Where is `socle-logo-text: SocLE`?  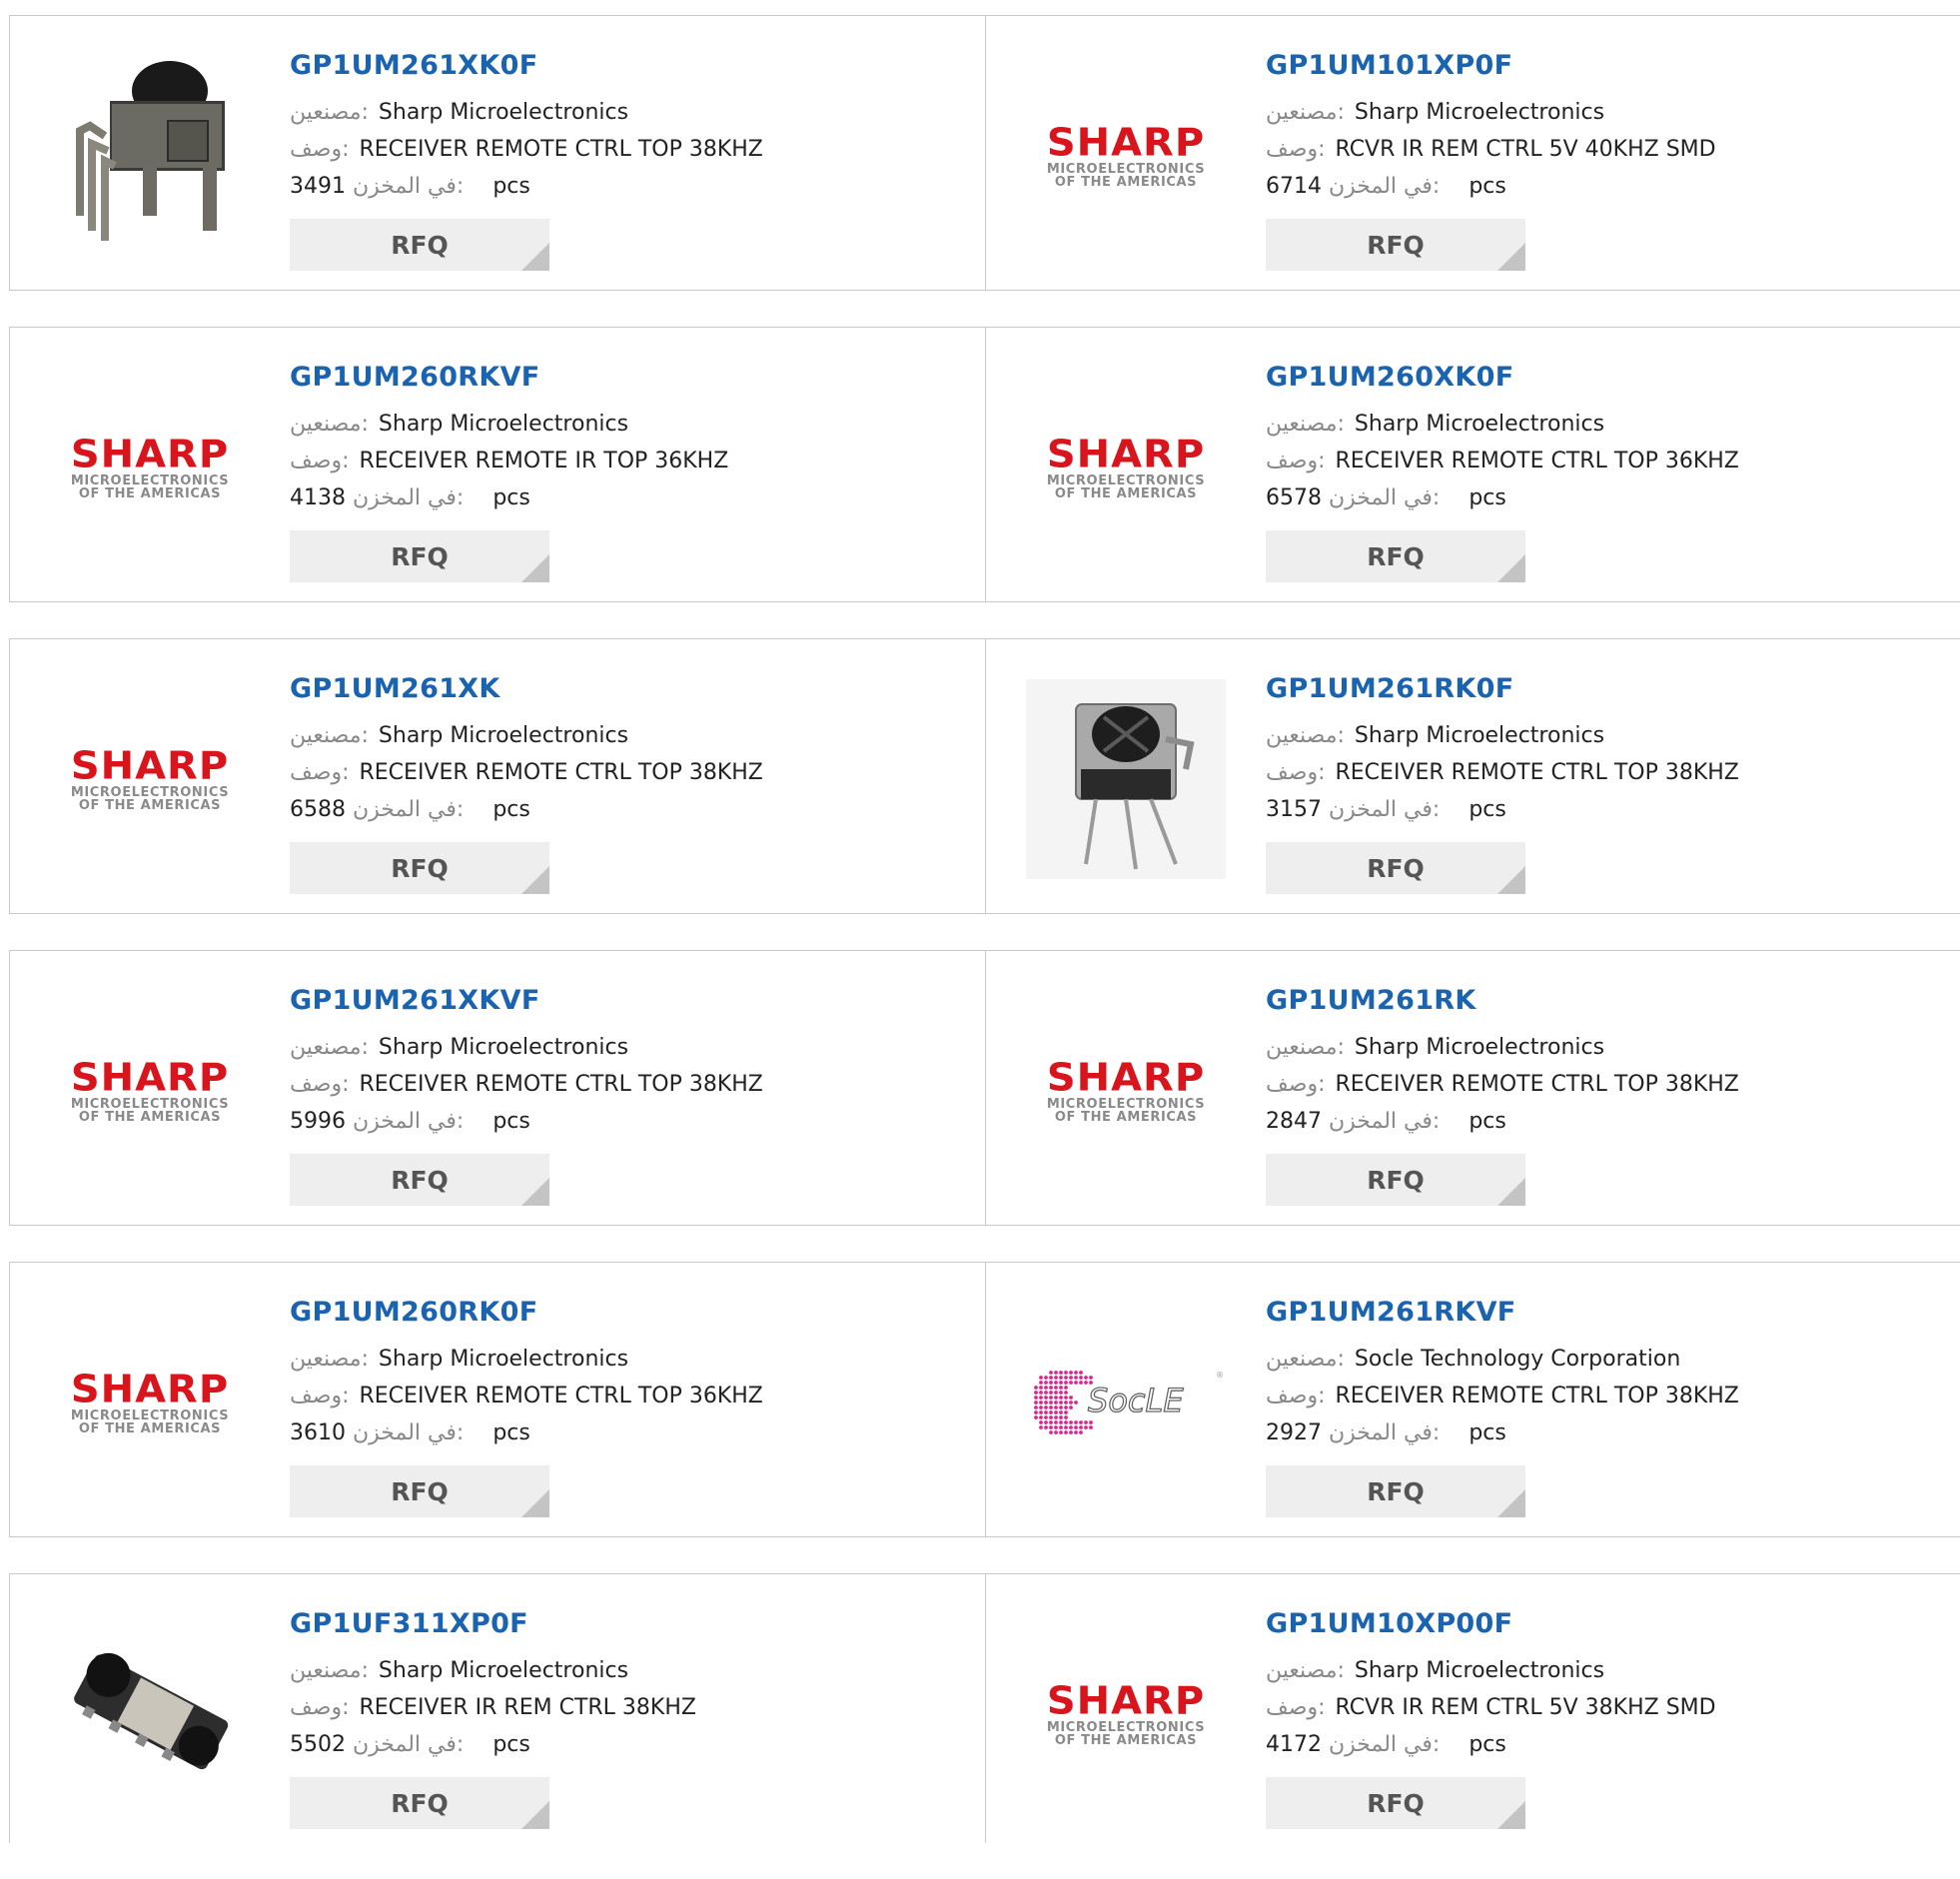
socle-logo-text: SocLE is located at coordinates (1136, 1400).